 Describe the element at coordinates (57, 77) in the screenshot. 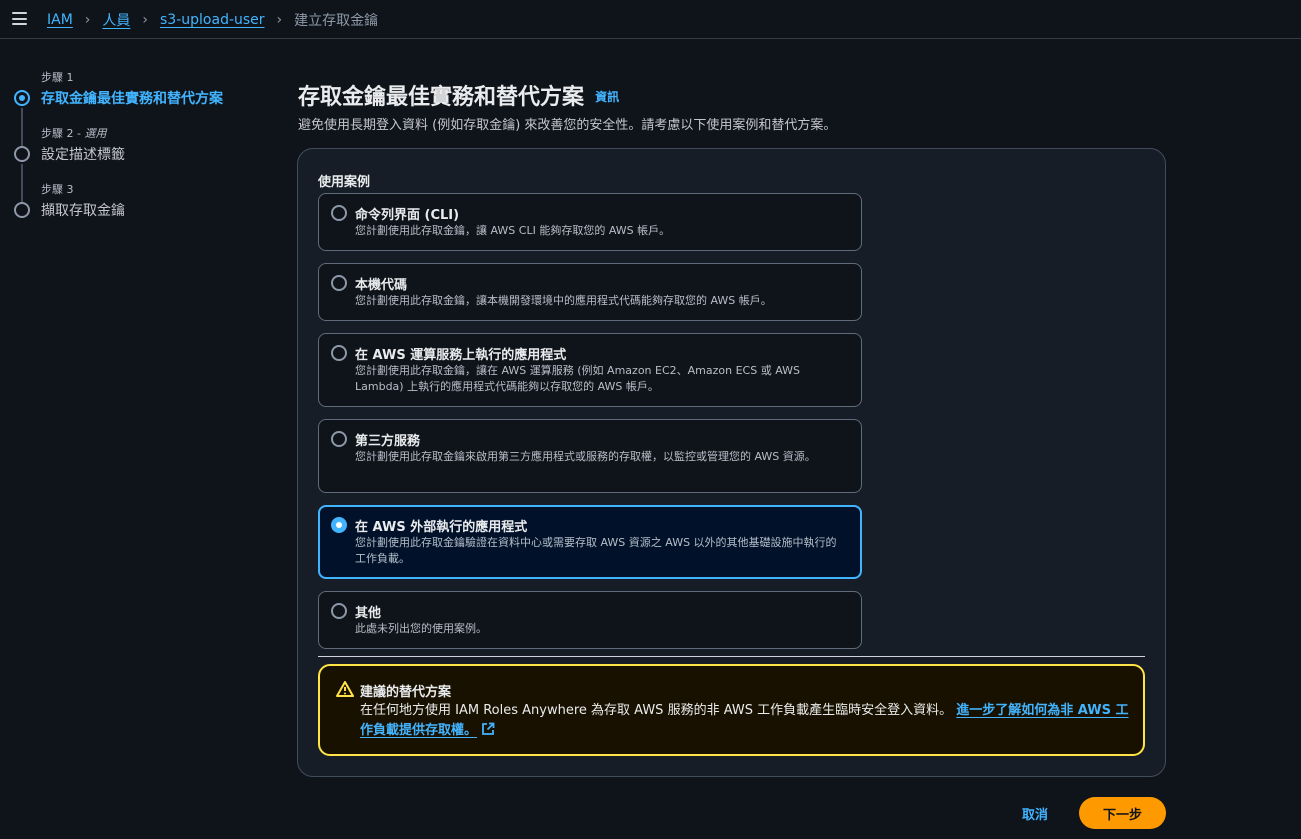

I see `step-1-kicker: 步驟 1` at that location.